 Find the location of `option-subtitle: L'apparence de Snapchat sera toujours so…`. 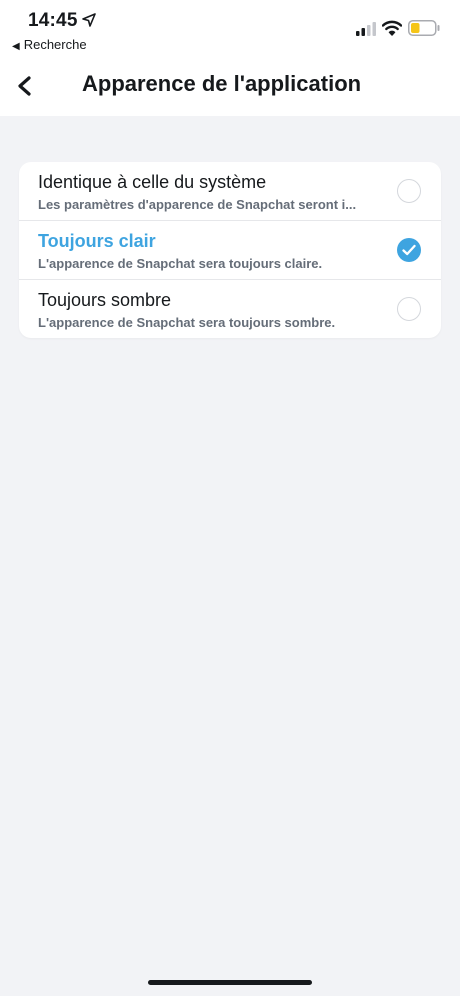

option-subtitle: L'apparence de Snapchat sera toujours so… is located at coordinates (187, 322).